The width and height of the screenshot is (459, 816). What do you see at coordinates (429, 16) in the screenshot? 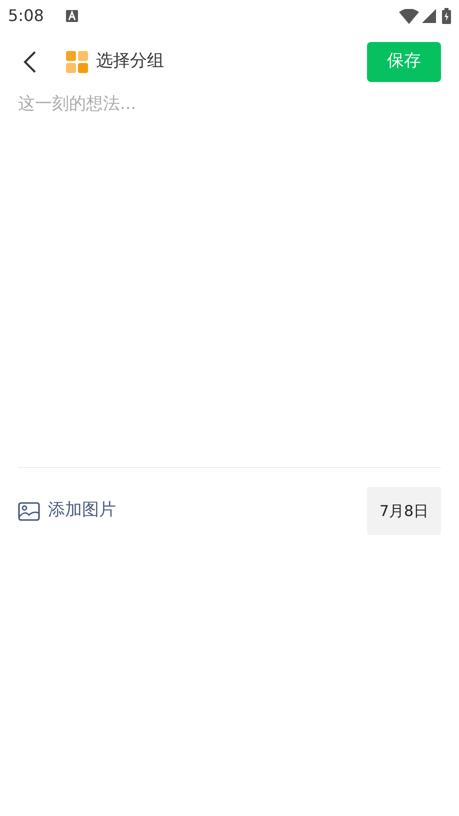
I see `signal-icon` at bounding box center [429, 16].